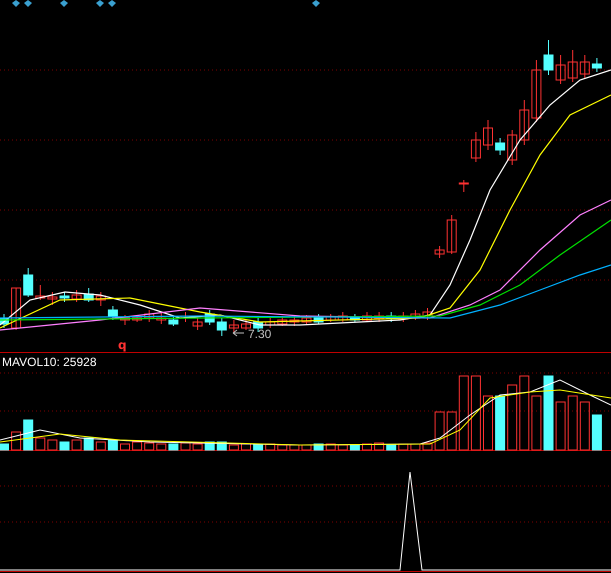  Describe the element at coordinates (122, 345) in the screenshot. I see `low-marker: q` at that location.